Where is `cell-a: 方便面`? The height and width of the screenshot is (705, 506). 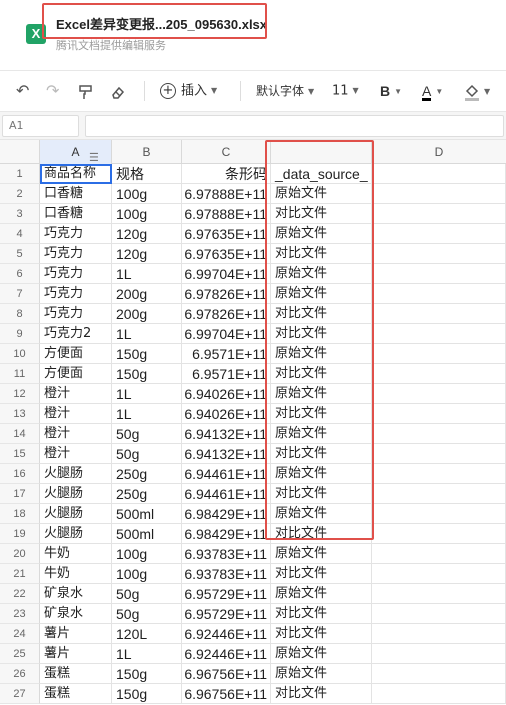 cell-a: 方便面 is located at coordinates (76, 354).